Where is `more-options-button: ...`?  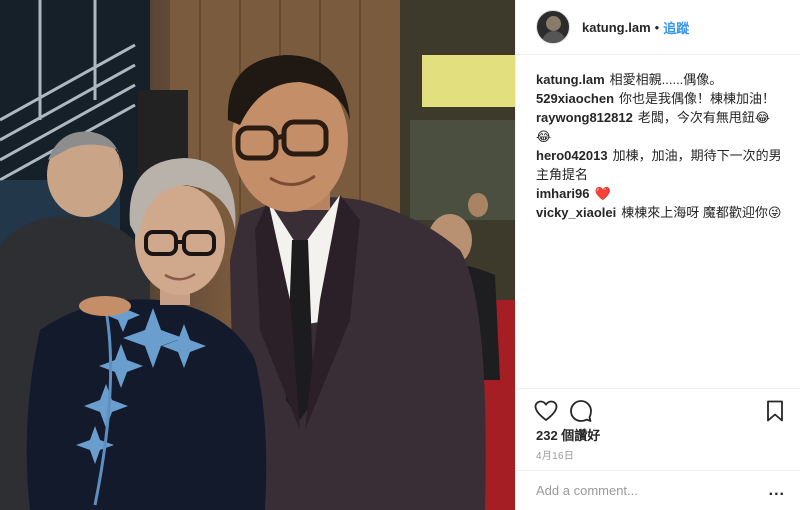 more-options-button: ... is located at coordinates (777, 491).